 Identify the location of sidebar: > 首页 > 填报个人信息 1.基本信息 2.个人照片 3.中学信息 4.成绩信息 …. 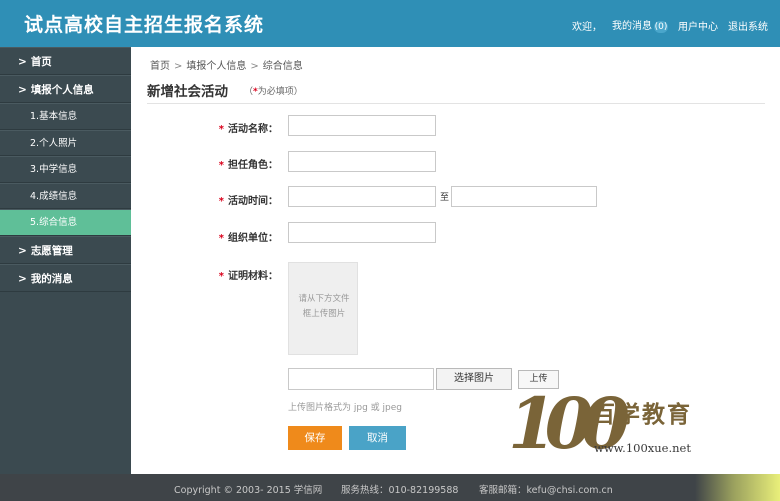
(65, 260).